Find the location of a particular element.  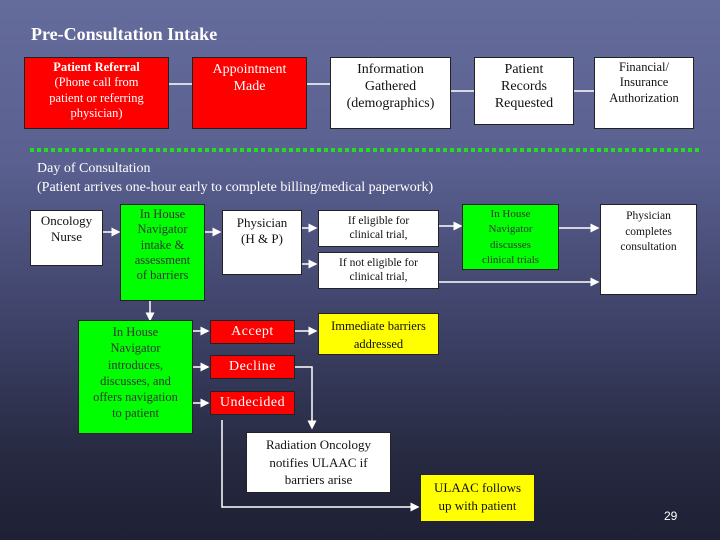

node-line: discusses is located at coordinates (510, 244).